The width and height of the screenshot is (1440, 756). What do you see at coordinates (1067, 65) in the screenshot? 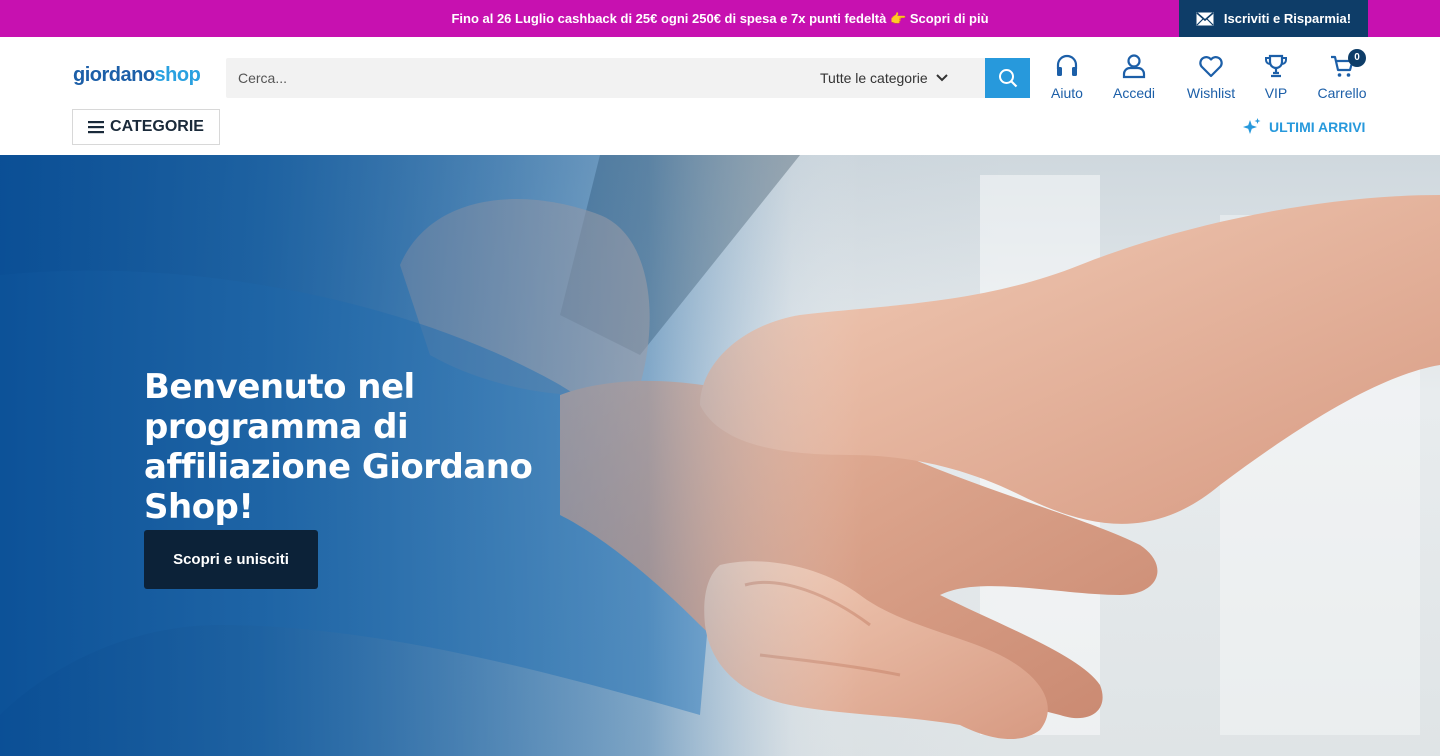
I see `headphones-icon` at bounding box center [1067, 65].